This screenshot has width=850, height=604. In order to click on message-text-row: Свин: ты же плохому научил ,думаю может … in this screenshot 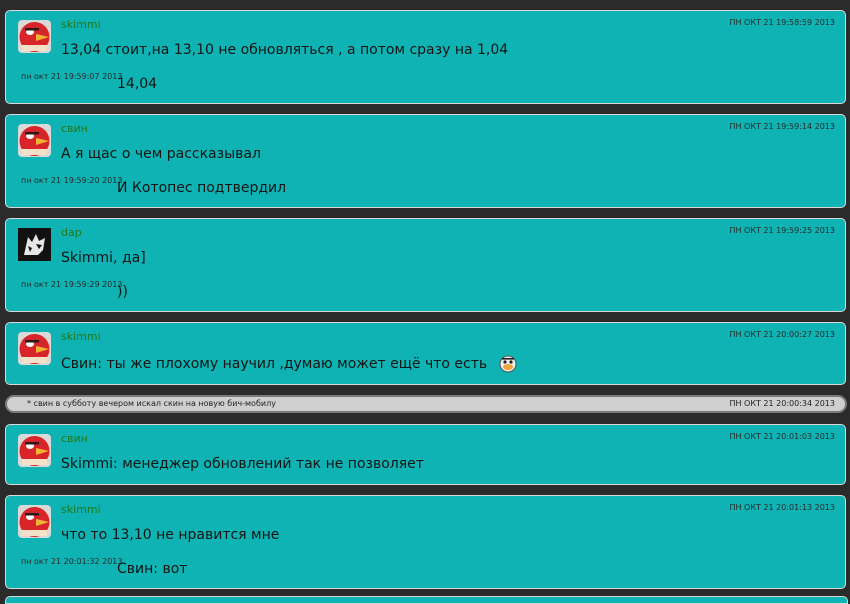, I will do `click(289, 364)`.